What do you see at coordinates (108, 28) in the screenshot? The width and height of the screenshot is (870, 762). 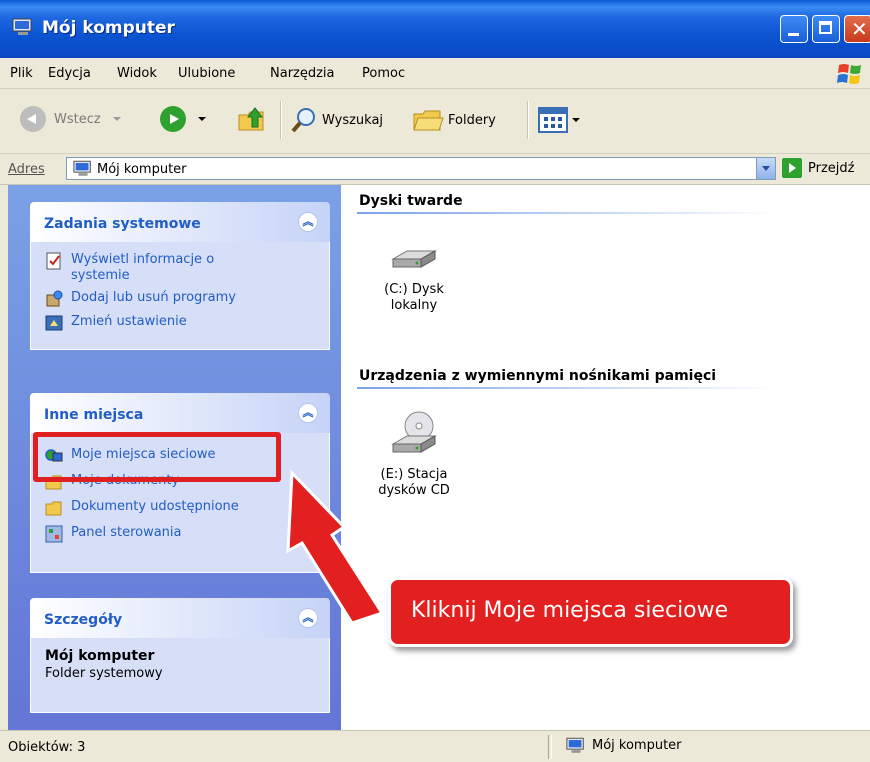 I see `window-title: Mój komputer` at bounding box center [108, 28].